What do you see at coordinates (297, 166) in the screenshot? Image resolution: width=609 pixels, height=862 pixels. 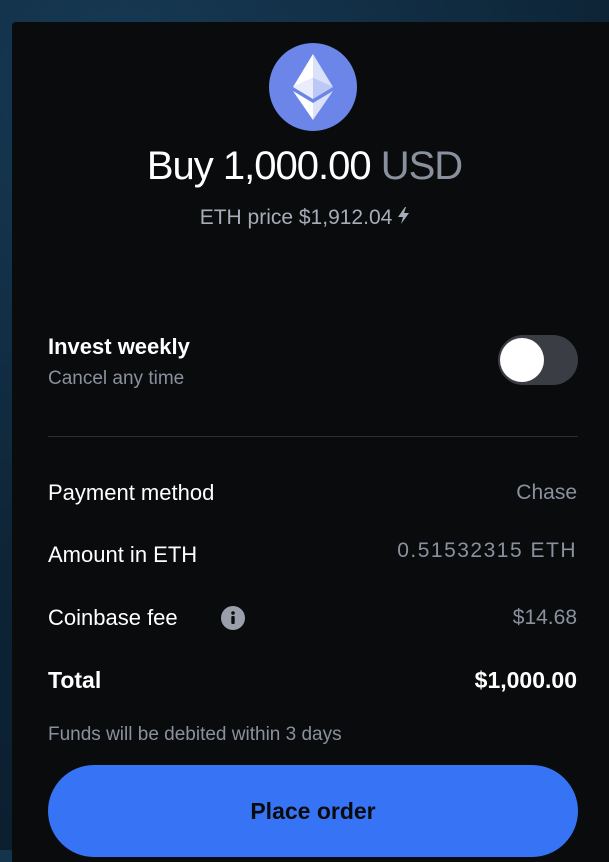 I see `order-amount: 1,000.00` at bounding box center [297, 166].